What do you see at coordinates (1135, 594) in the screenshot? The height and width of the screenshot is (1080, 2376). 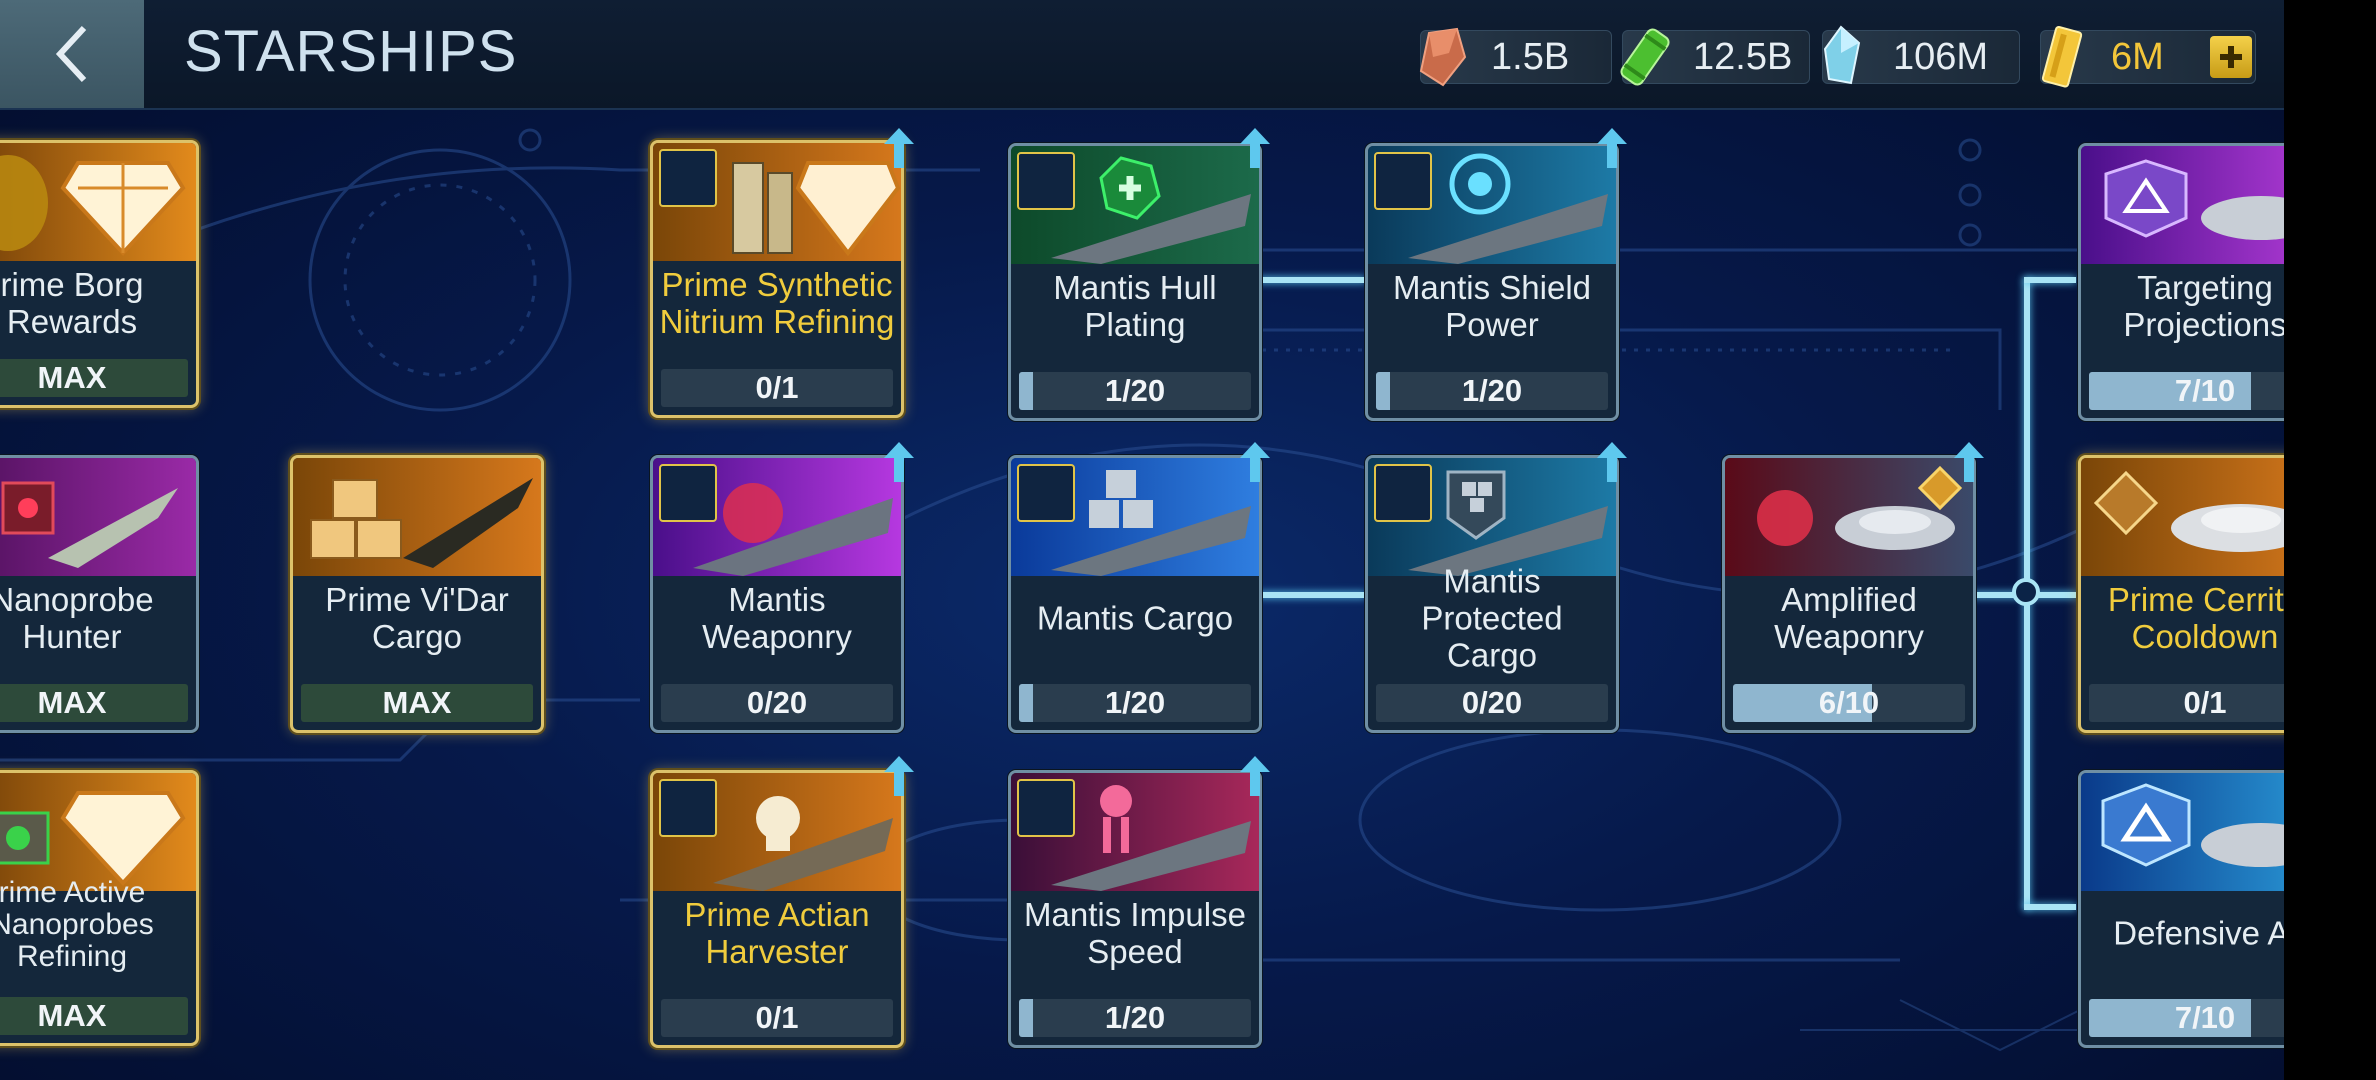 I see `research-card-mantis-cargo: Mantis Cargo 1/20` at bounding box center [1135, 594].